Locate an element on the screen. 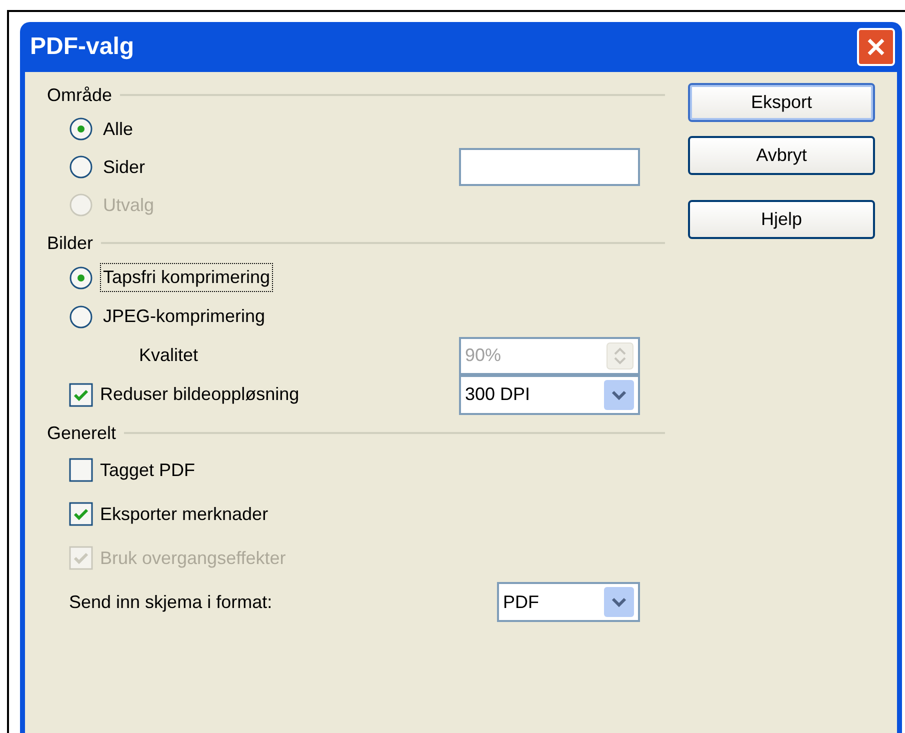 The image size is (905, 733). close-button is located at coordinates (876, 47).